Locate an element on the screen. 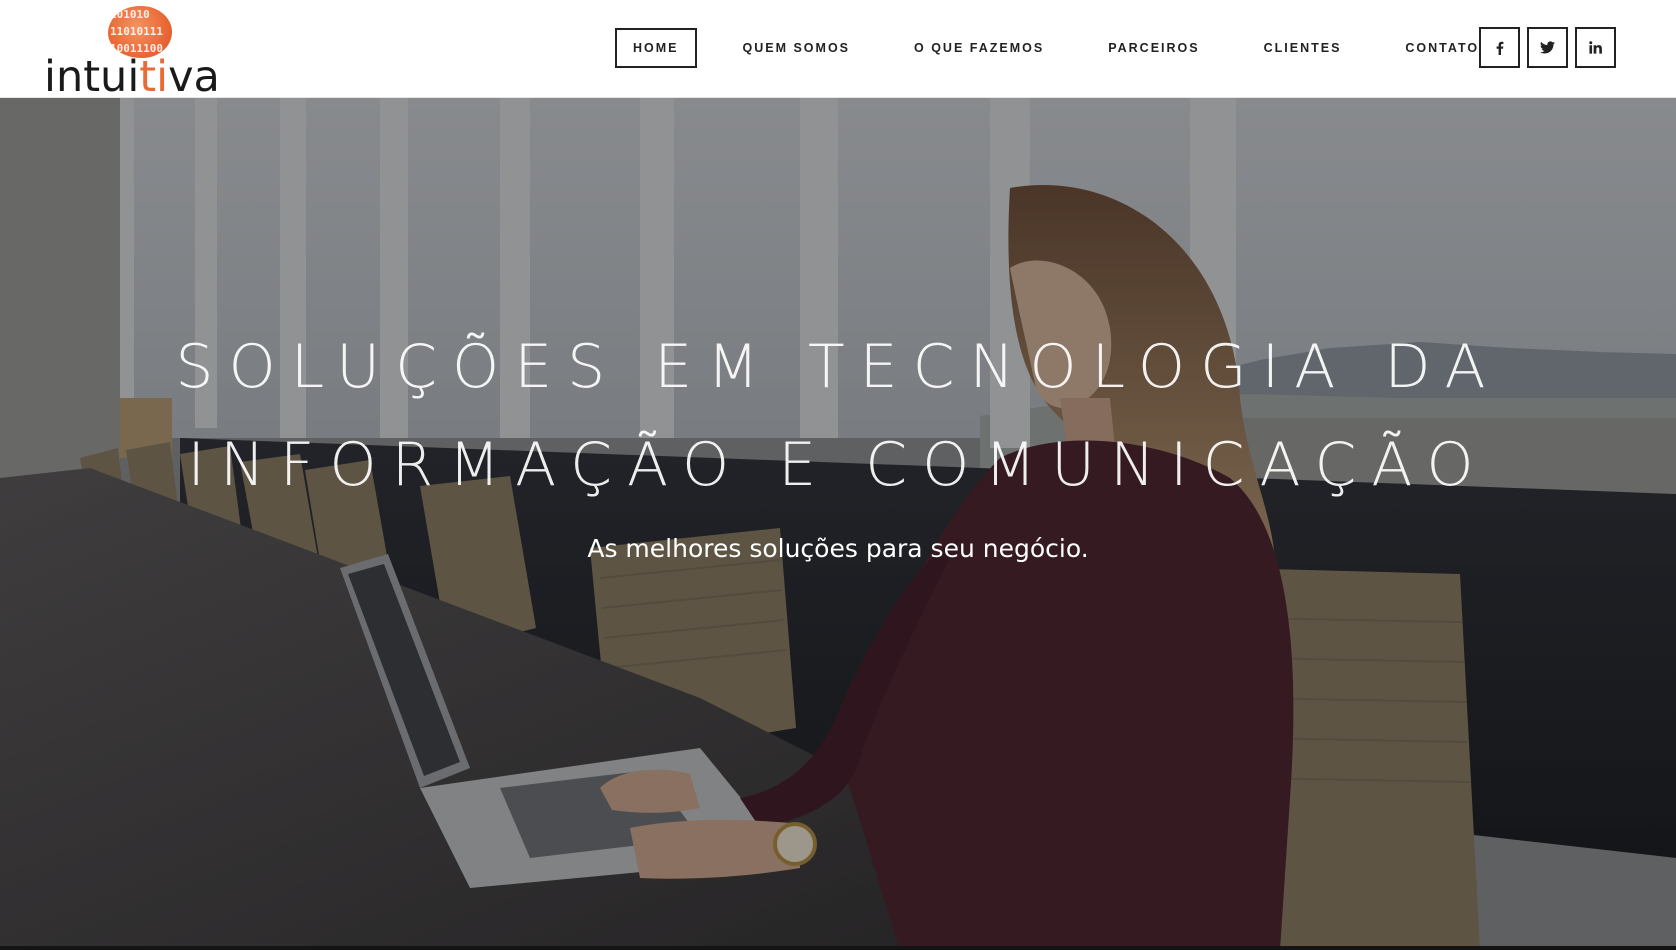 The image size is (1676, 950). facebook-icon is located at coordinates (1499, 48).